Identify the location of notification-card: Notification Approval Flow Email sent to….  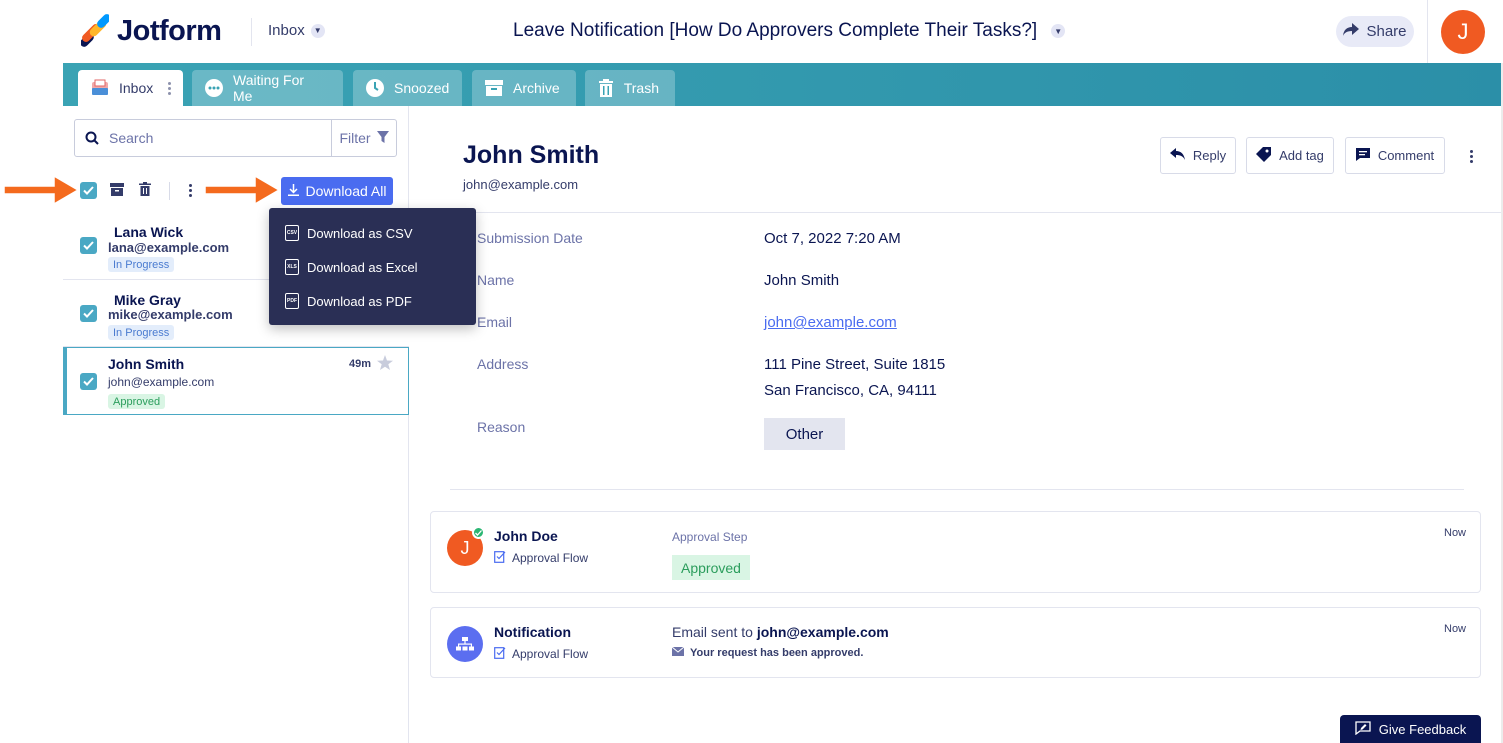
(955, 642).